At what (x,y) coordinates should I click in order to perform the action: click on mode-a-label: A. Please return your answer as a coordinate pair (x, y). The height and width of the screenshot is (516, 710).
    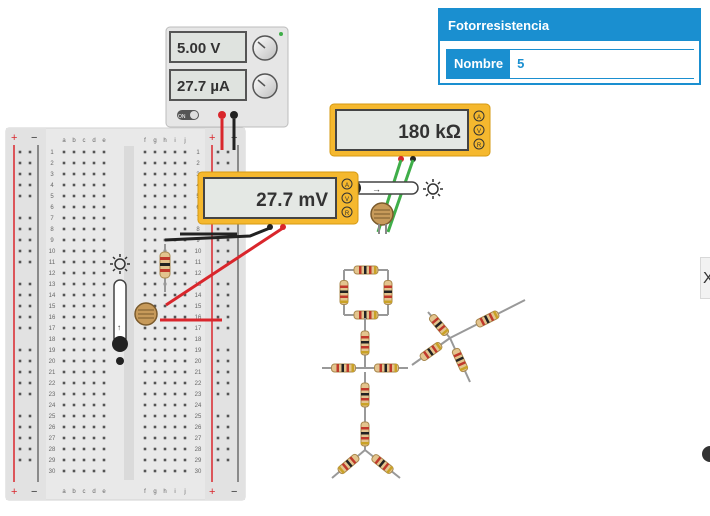
    Looking at the image, I should click on (479, 118).